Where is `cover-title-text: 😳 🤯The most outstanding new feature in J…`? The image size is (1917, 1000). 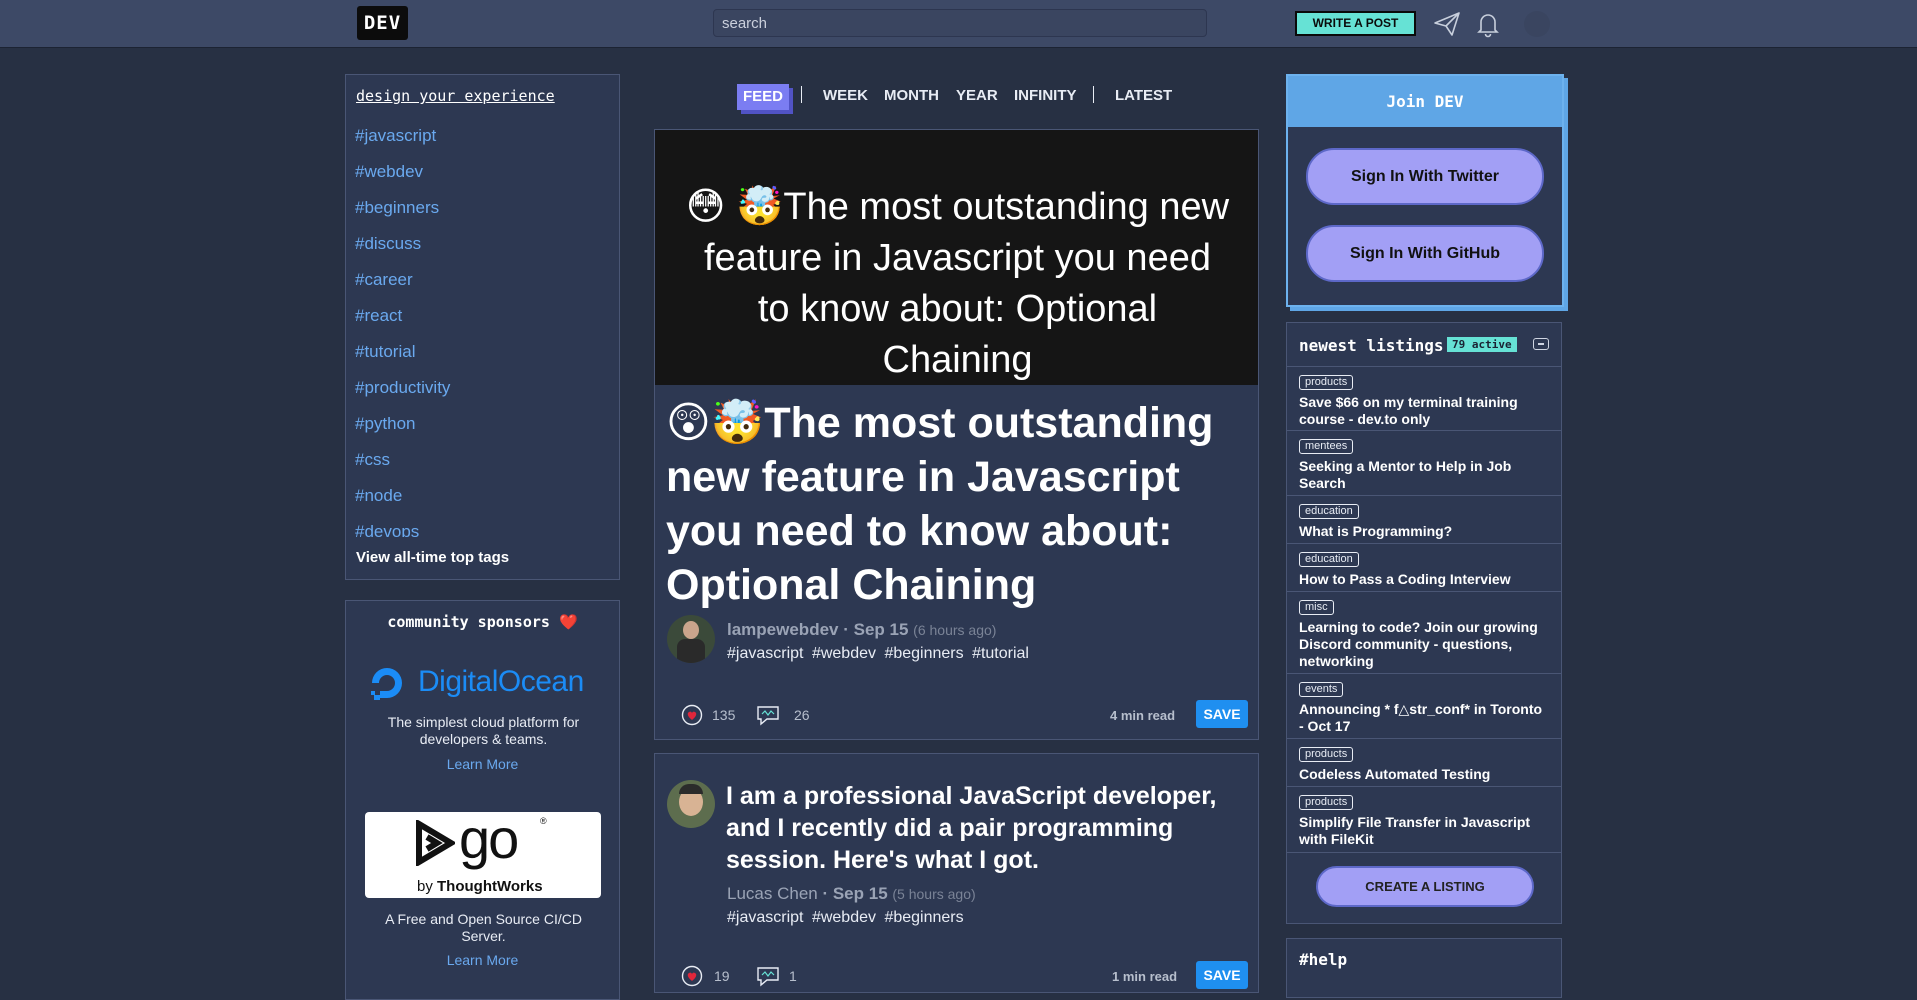
cover-title-text: 😳 🤯The most outstanding new feature in J… is located at coordinates (957, 283).